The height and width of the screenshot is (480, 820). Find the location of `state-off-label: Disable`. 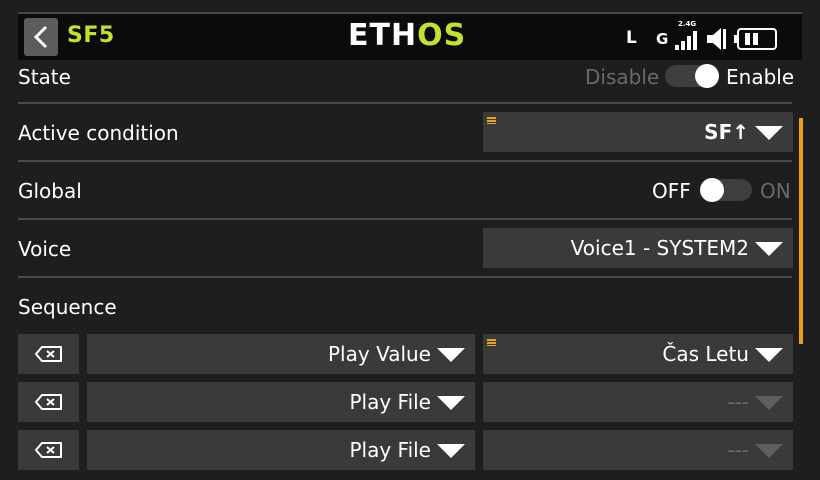

state-off-label: Disable is located at coordinates (622, 77).